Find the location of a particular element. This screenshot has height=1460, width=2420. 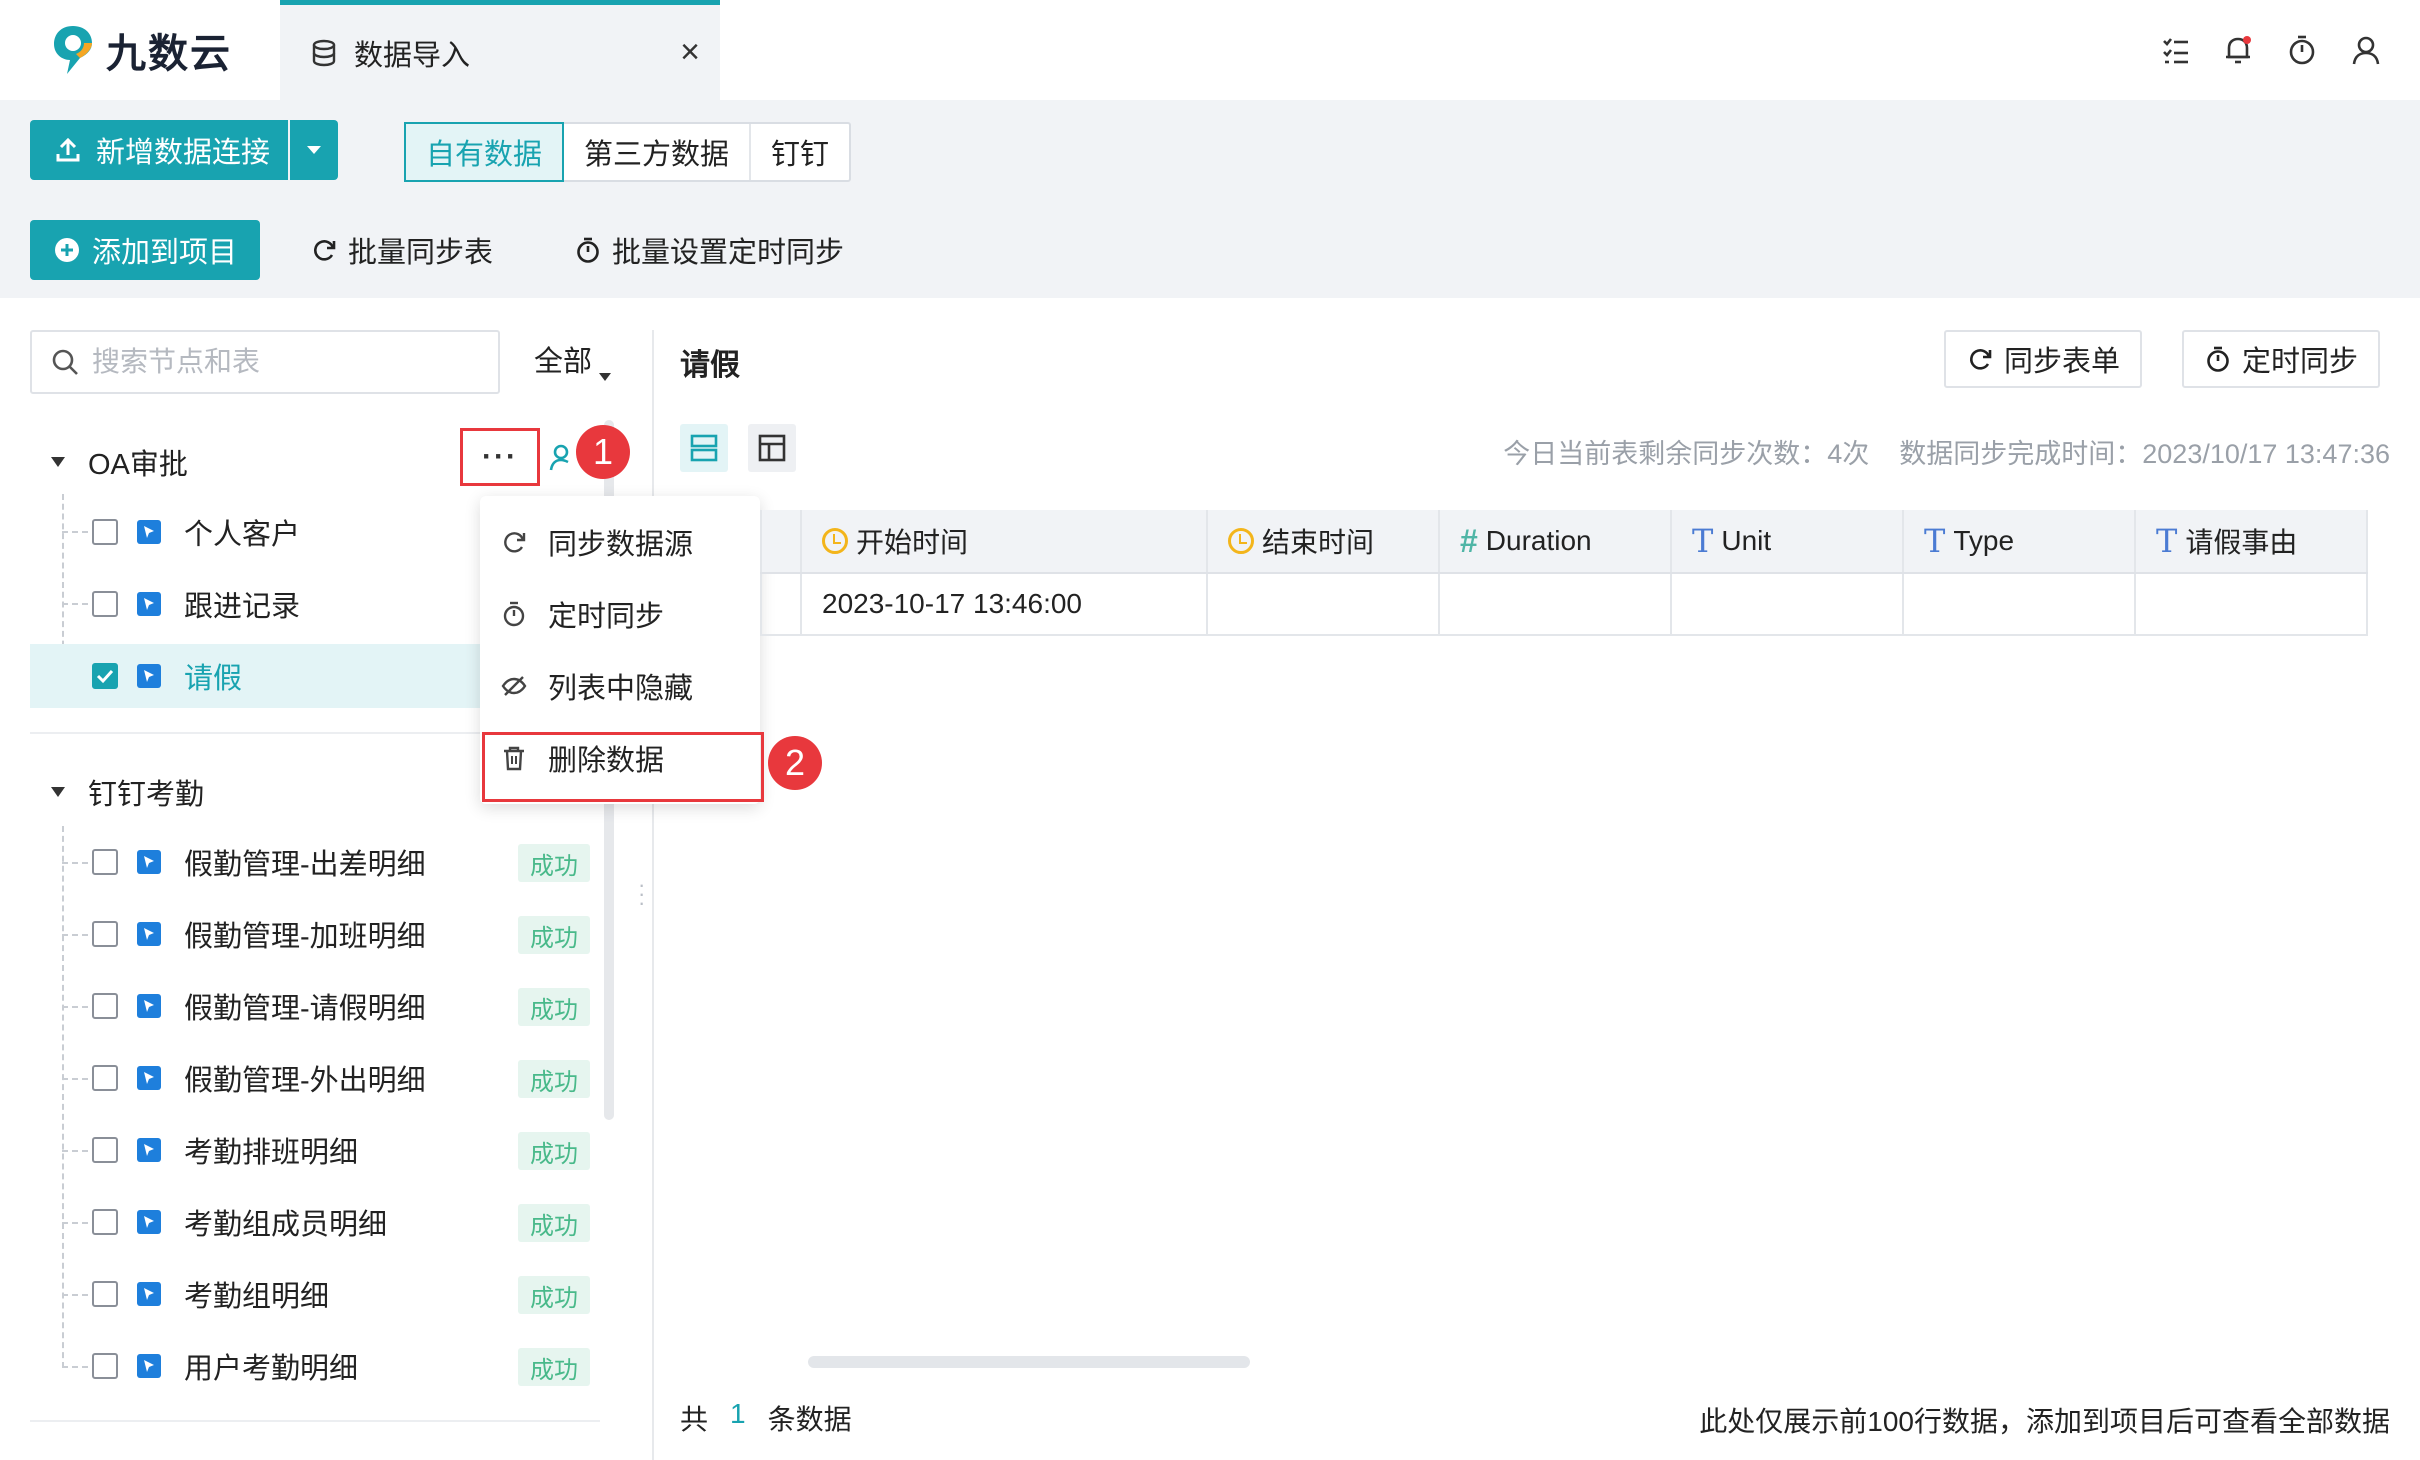

tree-group-dingtalk-attendance: 钉钉考勤 is located at coordinates (127, 792).